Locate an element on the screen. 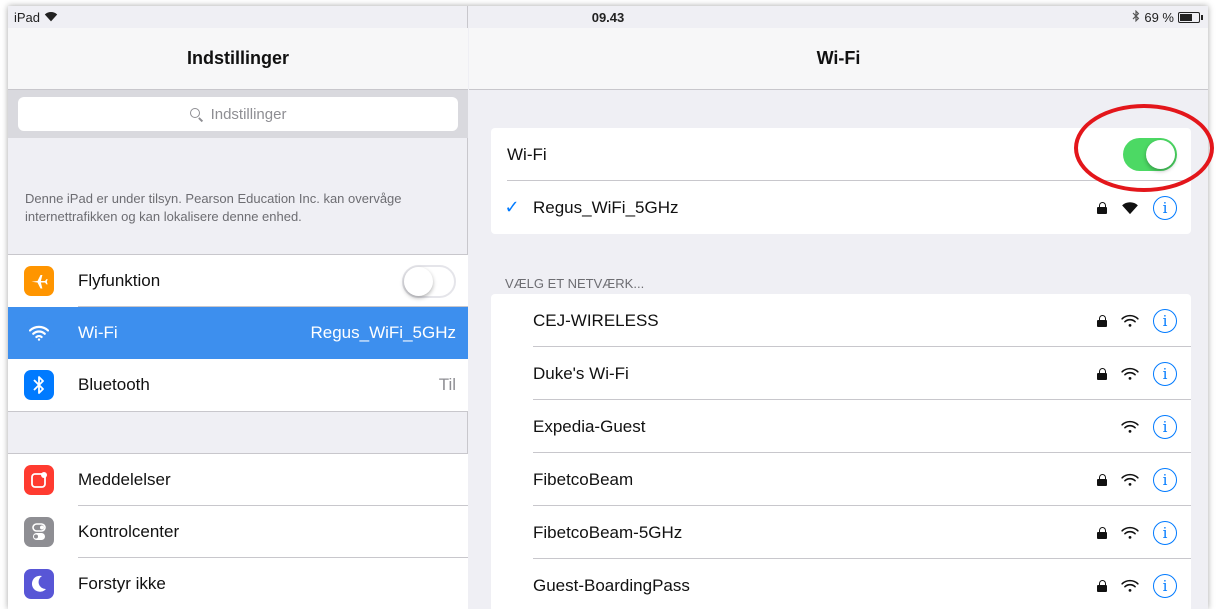  settings-item-control-center: Kontrolcenter is located at coordinates (238, 532).